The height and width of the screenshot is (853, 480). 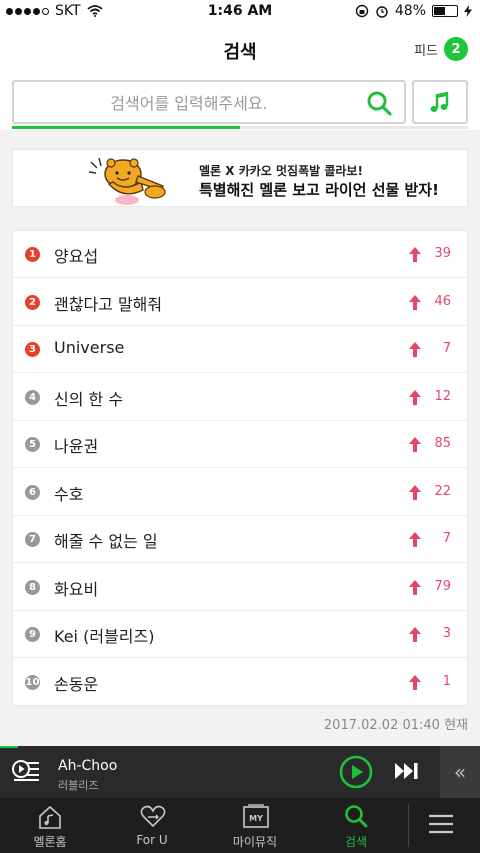 What do you see at coordinates (442, 586) in the screenshot?
I see `rank-change: 79` at bounding box center [442, 586].